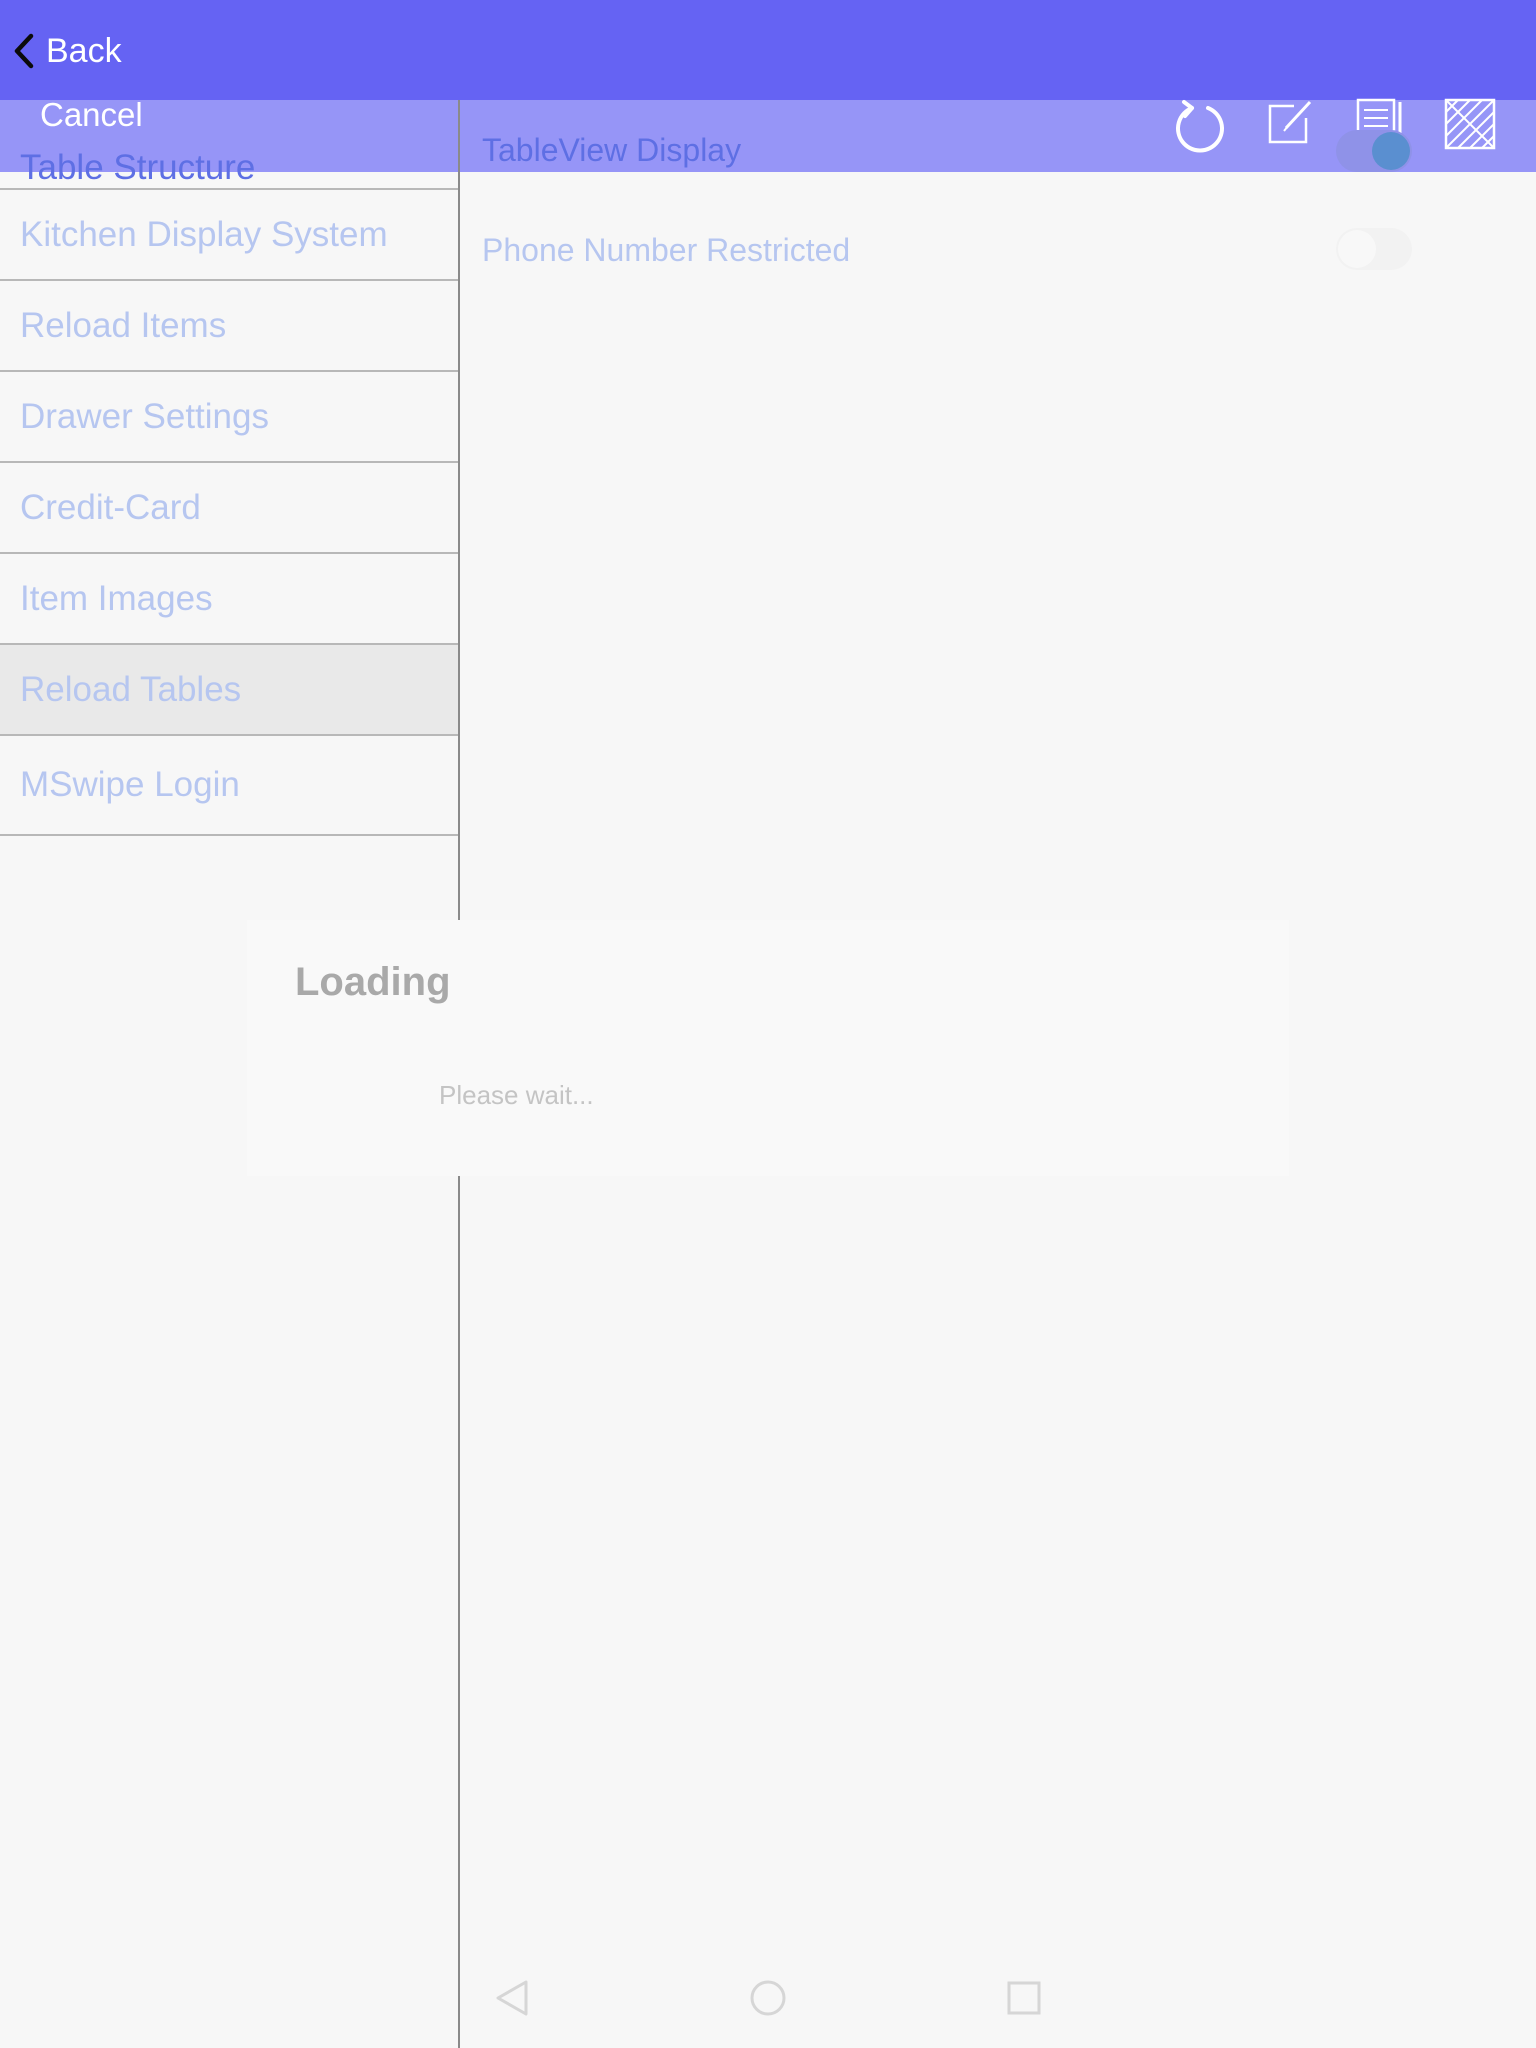  I want to click on grid-pattern-icon, so click(1470, 126).